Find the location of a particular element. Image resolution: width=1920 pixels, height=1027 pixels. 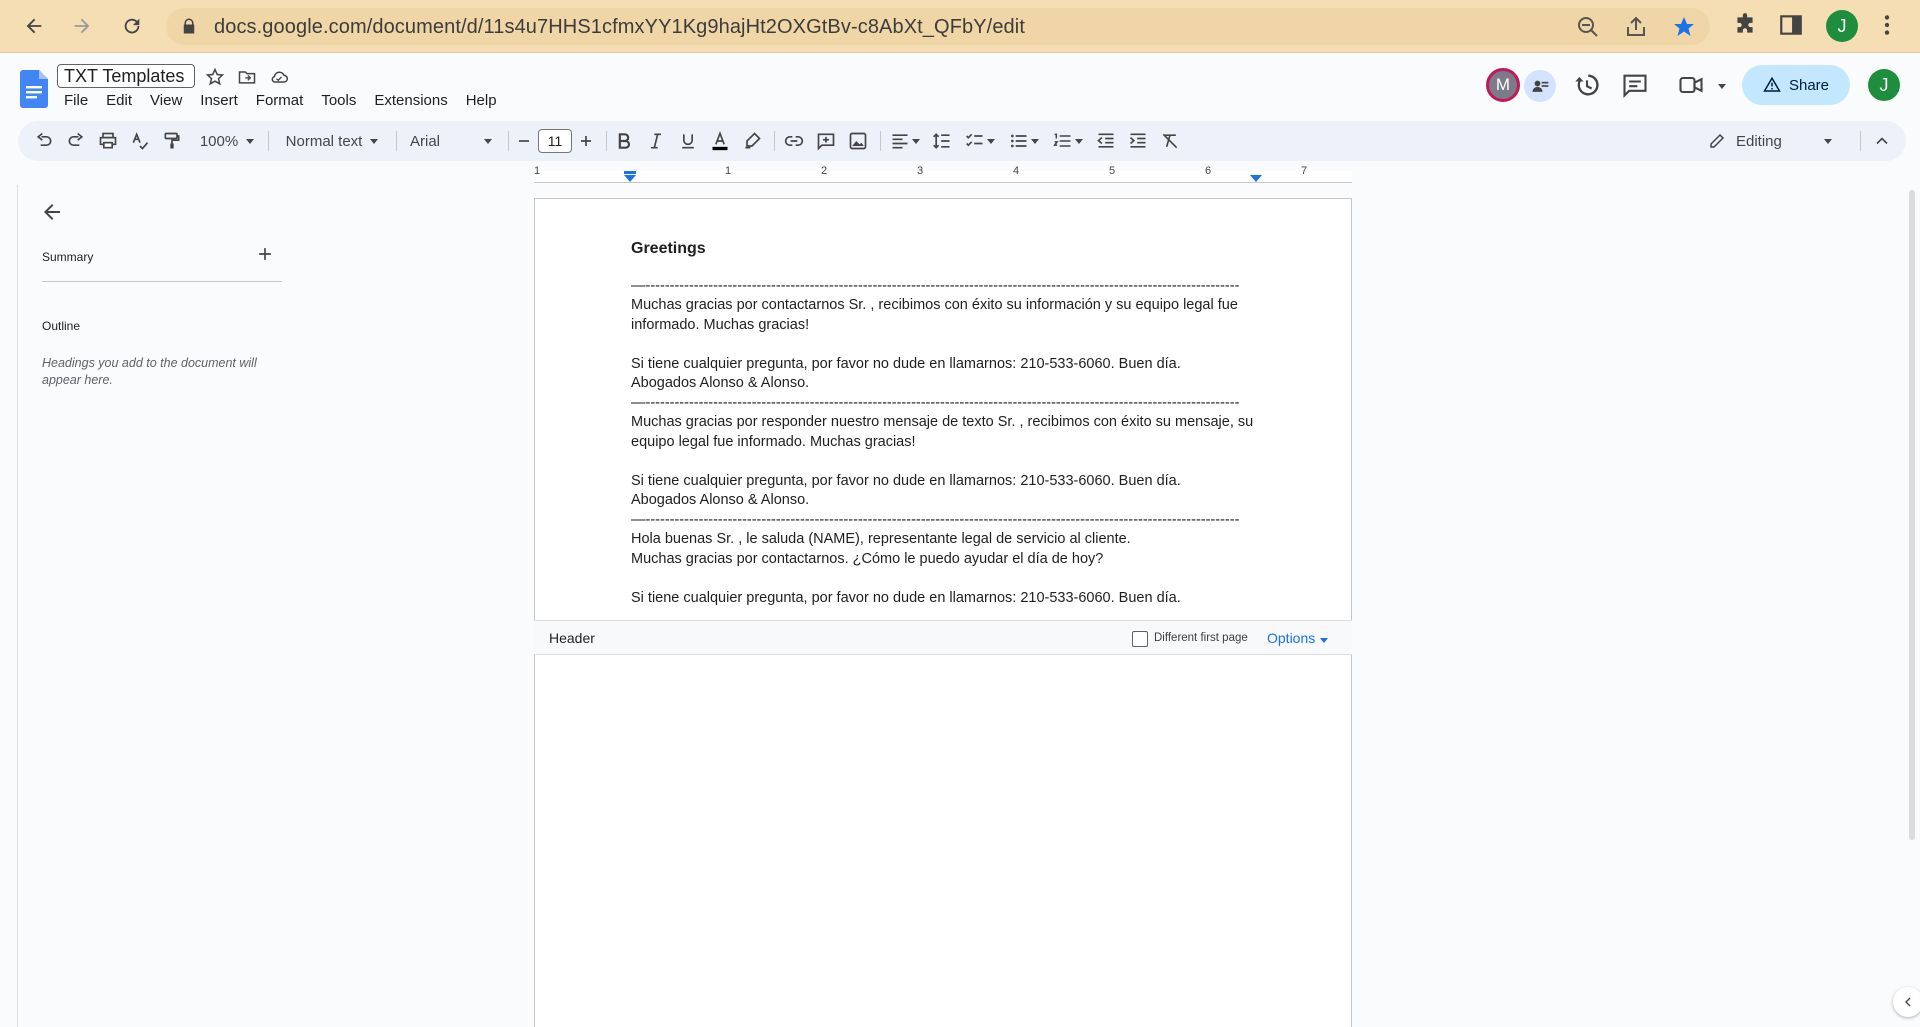

spellcheck-button is located at coordinates (140, 141).